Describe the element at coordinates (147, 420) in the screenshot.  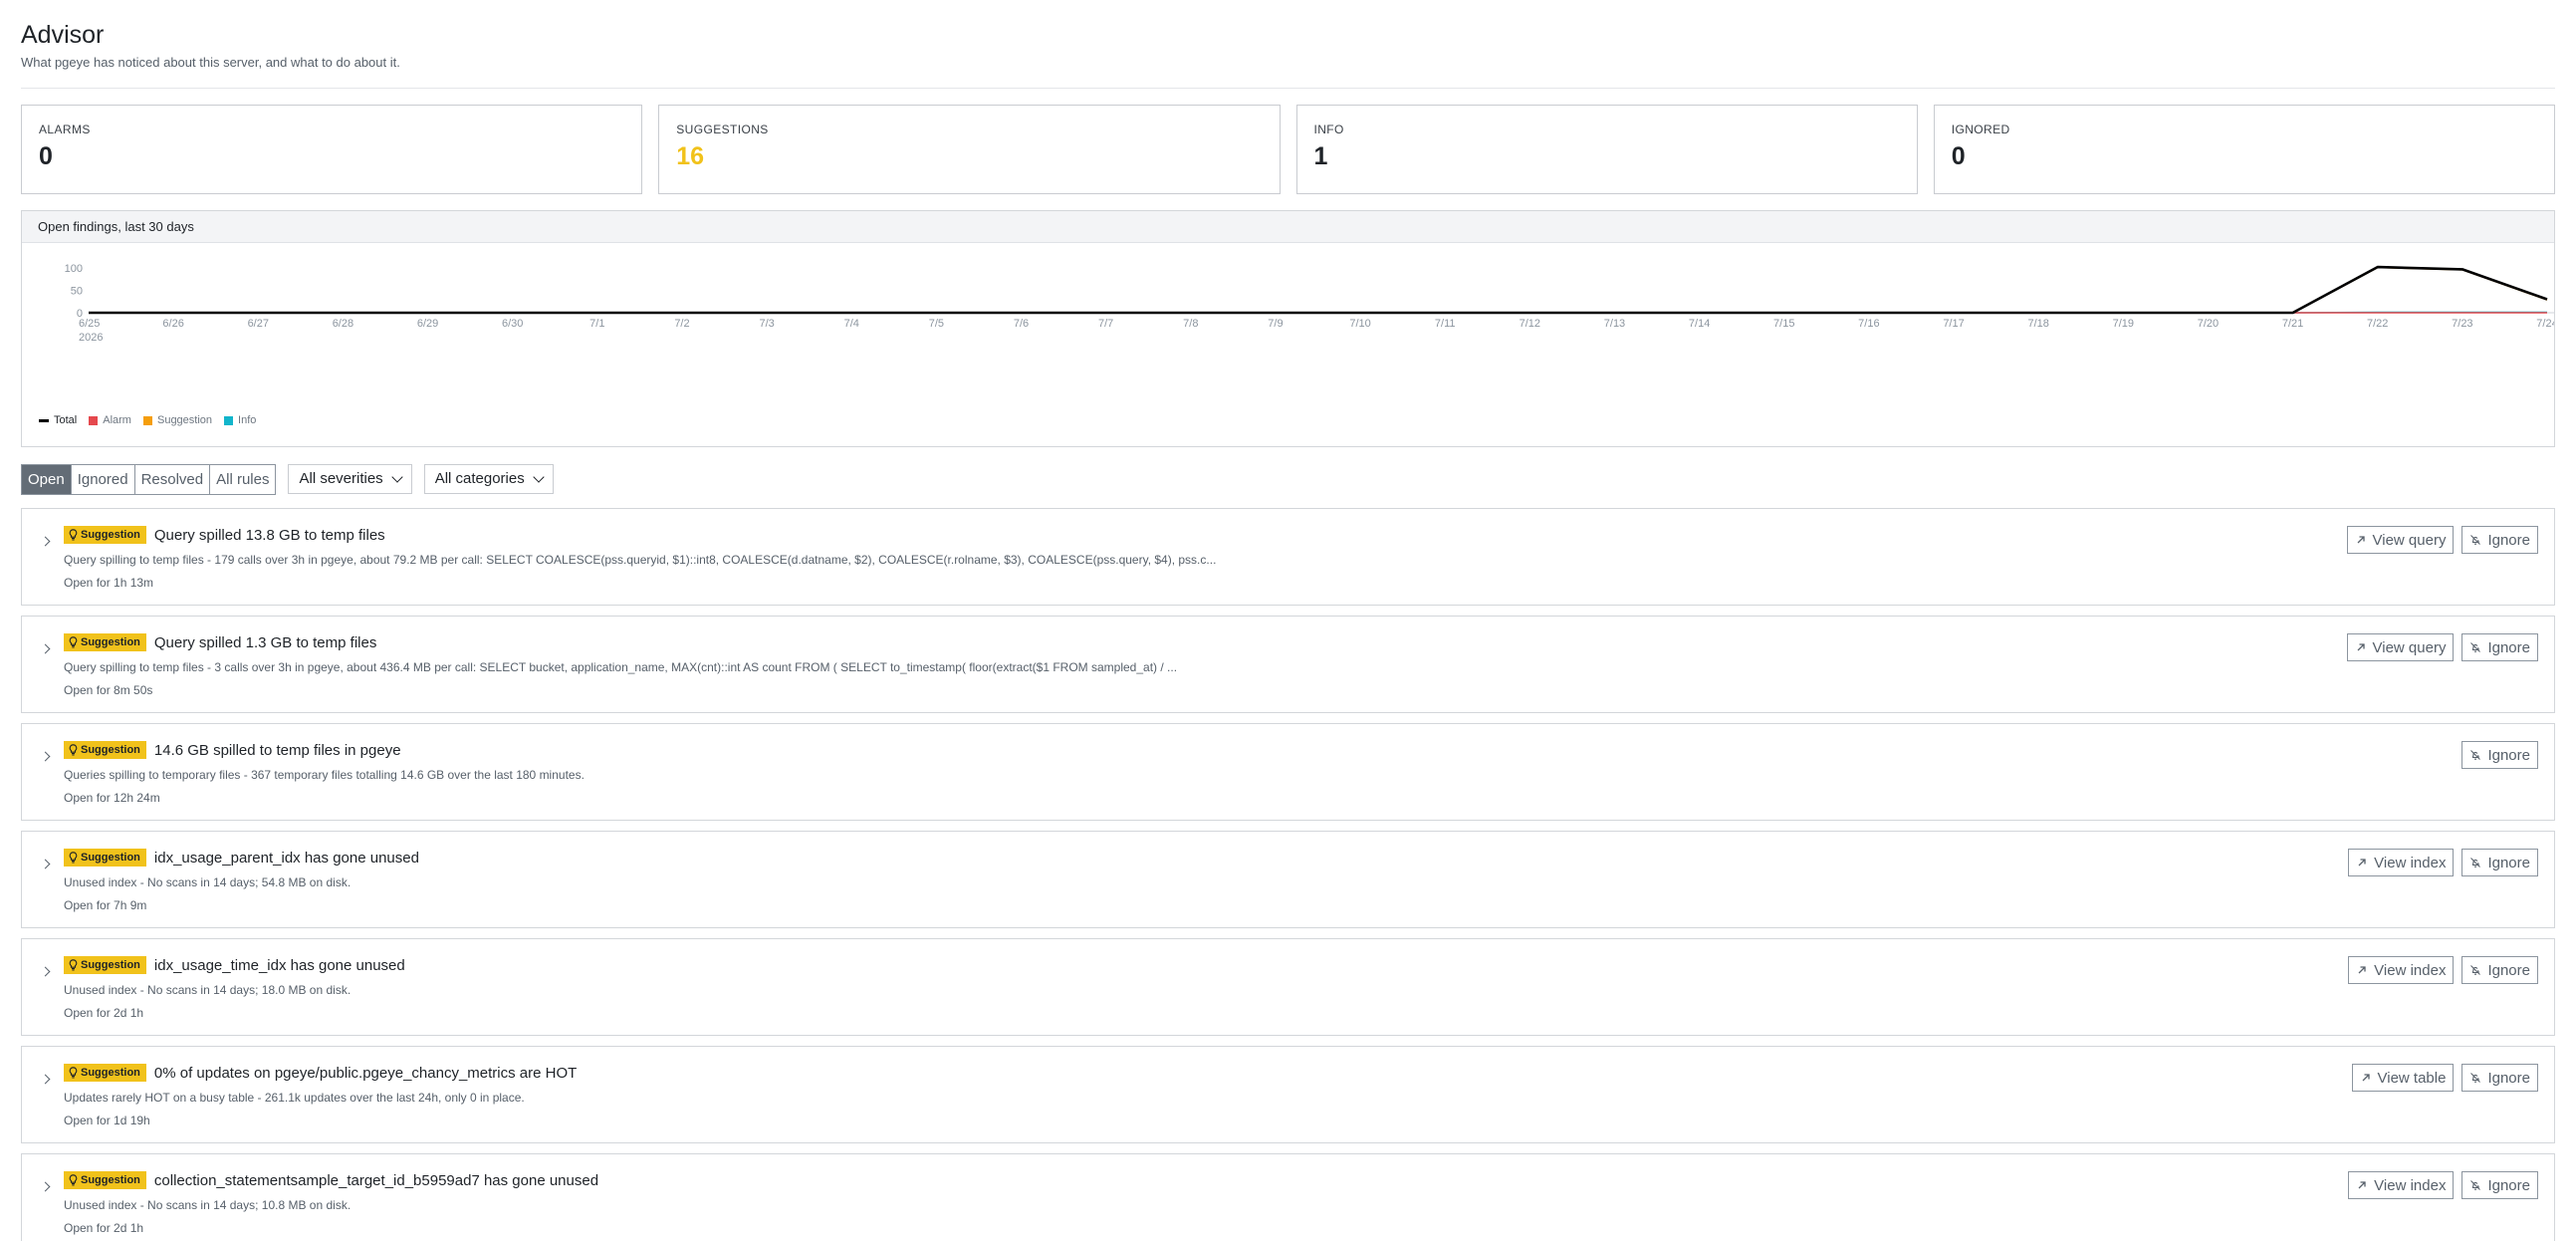
I see `square-swatch-icon` at that location.